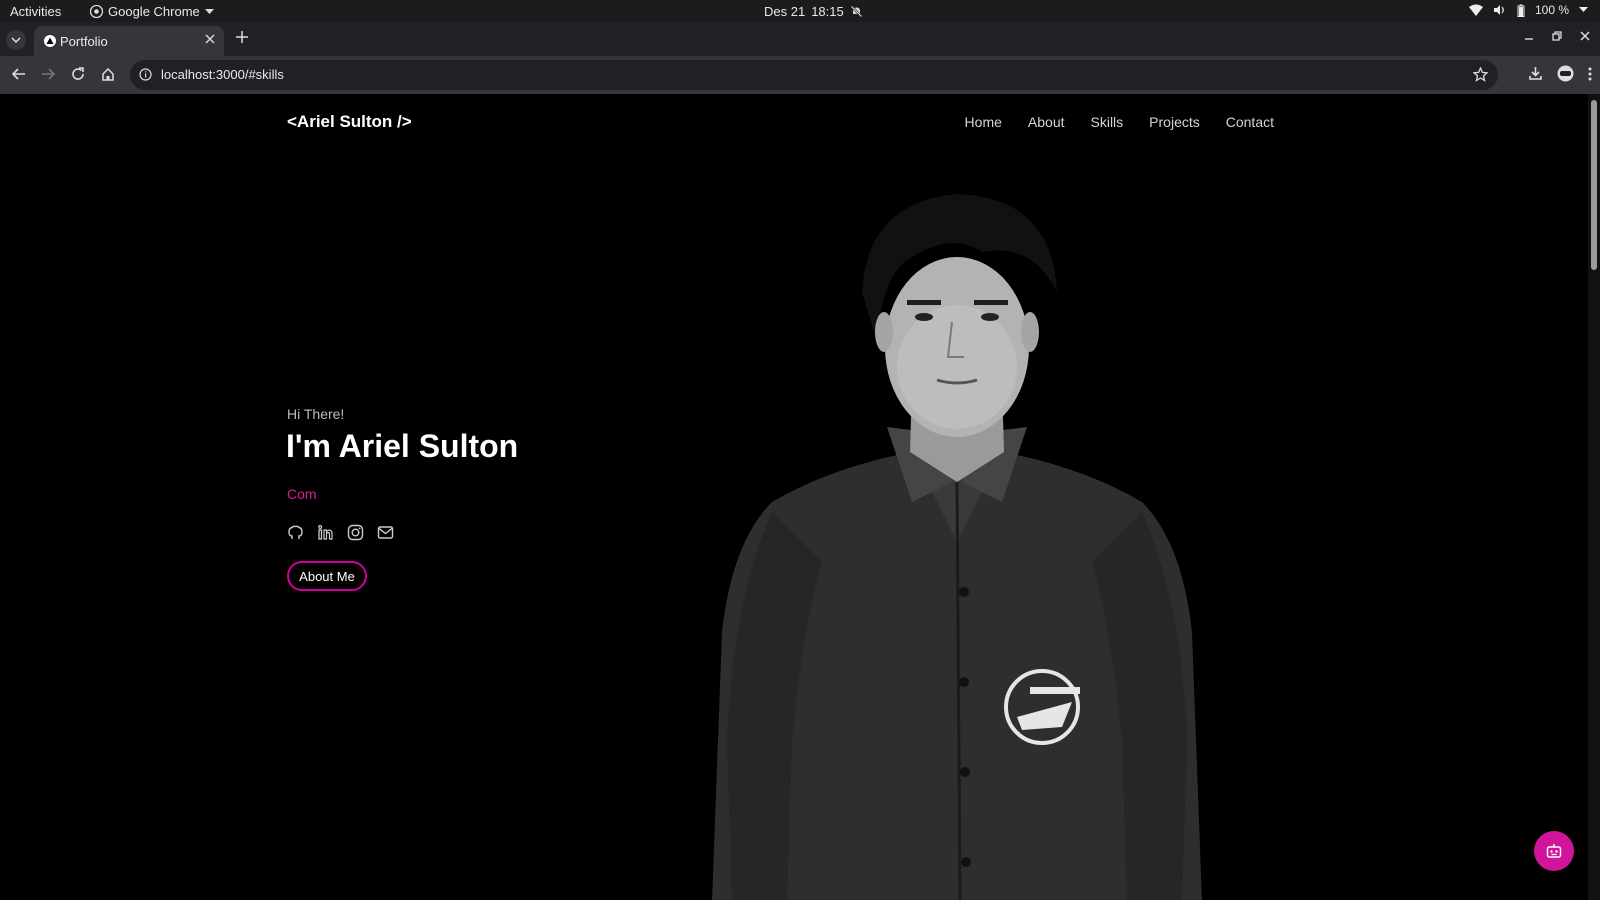  I want to click on date: Des 21, so click(785, 11).